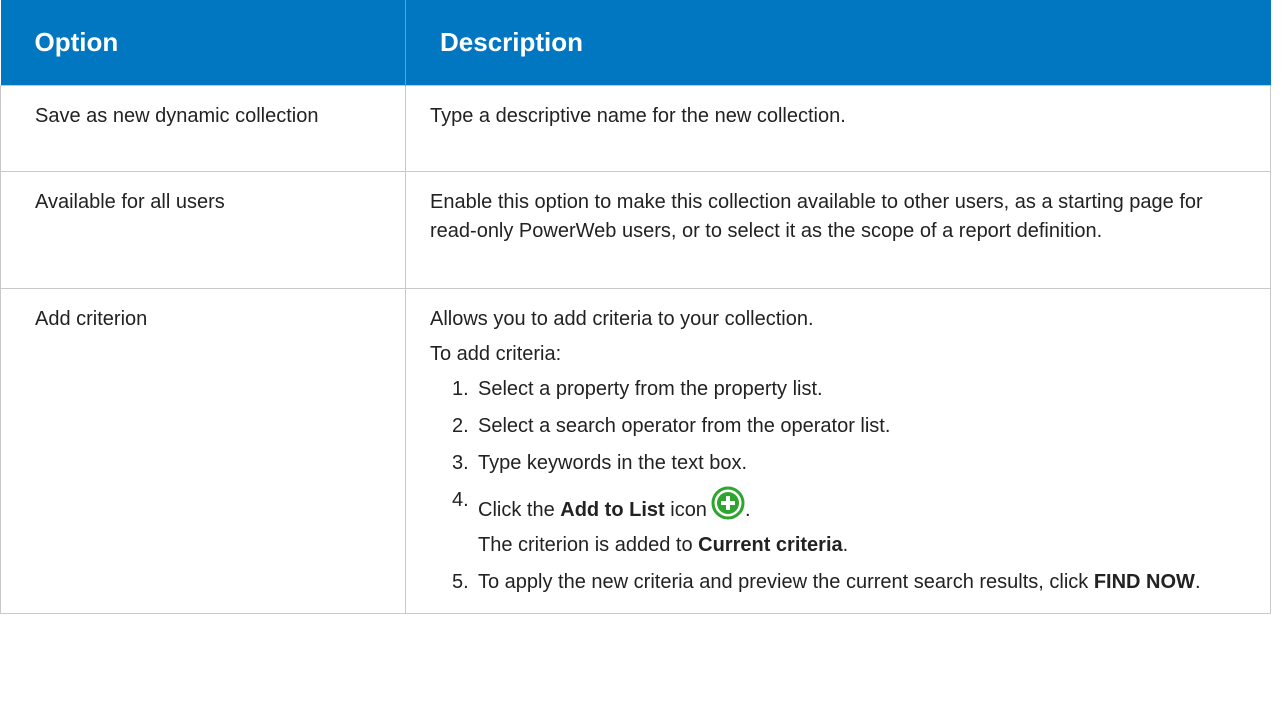  Describe the element at coordinates (203, 451) in the screenshot. I see `option-cell: Add criterion` at that location.